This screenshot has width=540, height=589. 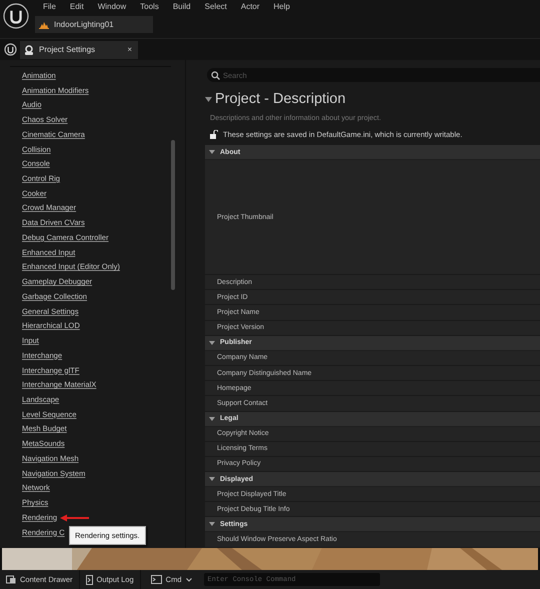 I want to click on level-icon, so click(x=44, y=24).